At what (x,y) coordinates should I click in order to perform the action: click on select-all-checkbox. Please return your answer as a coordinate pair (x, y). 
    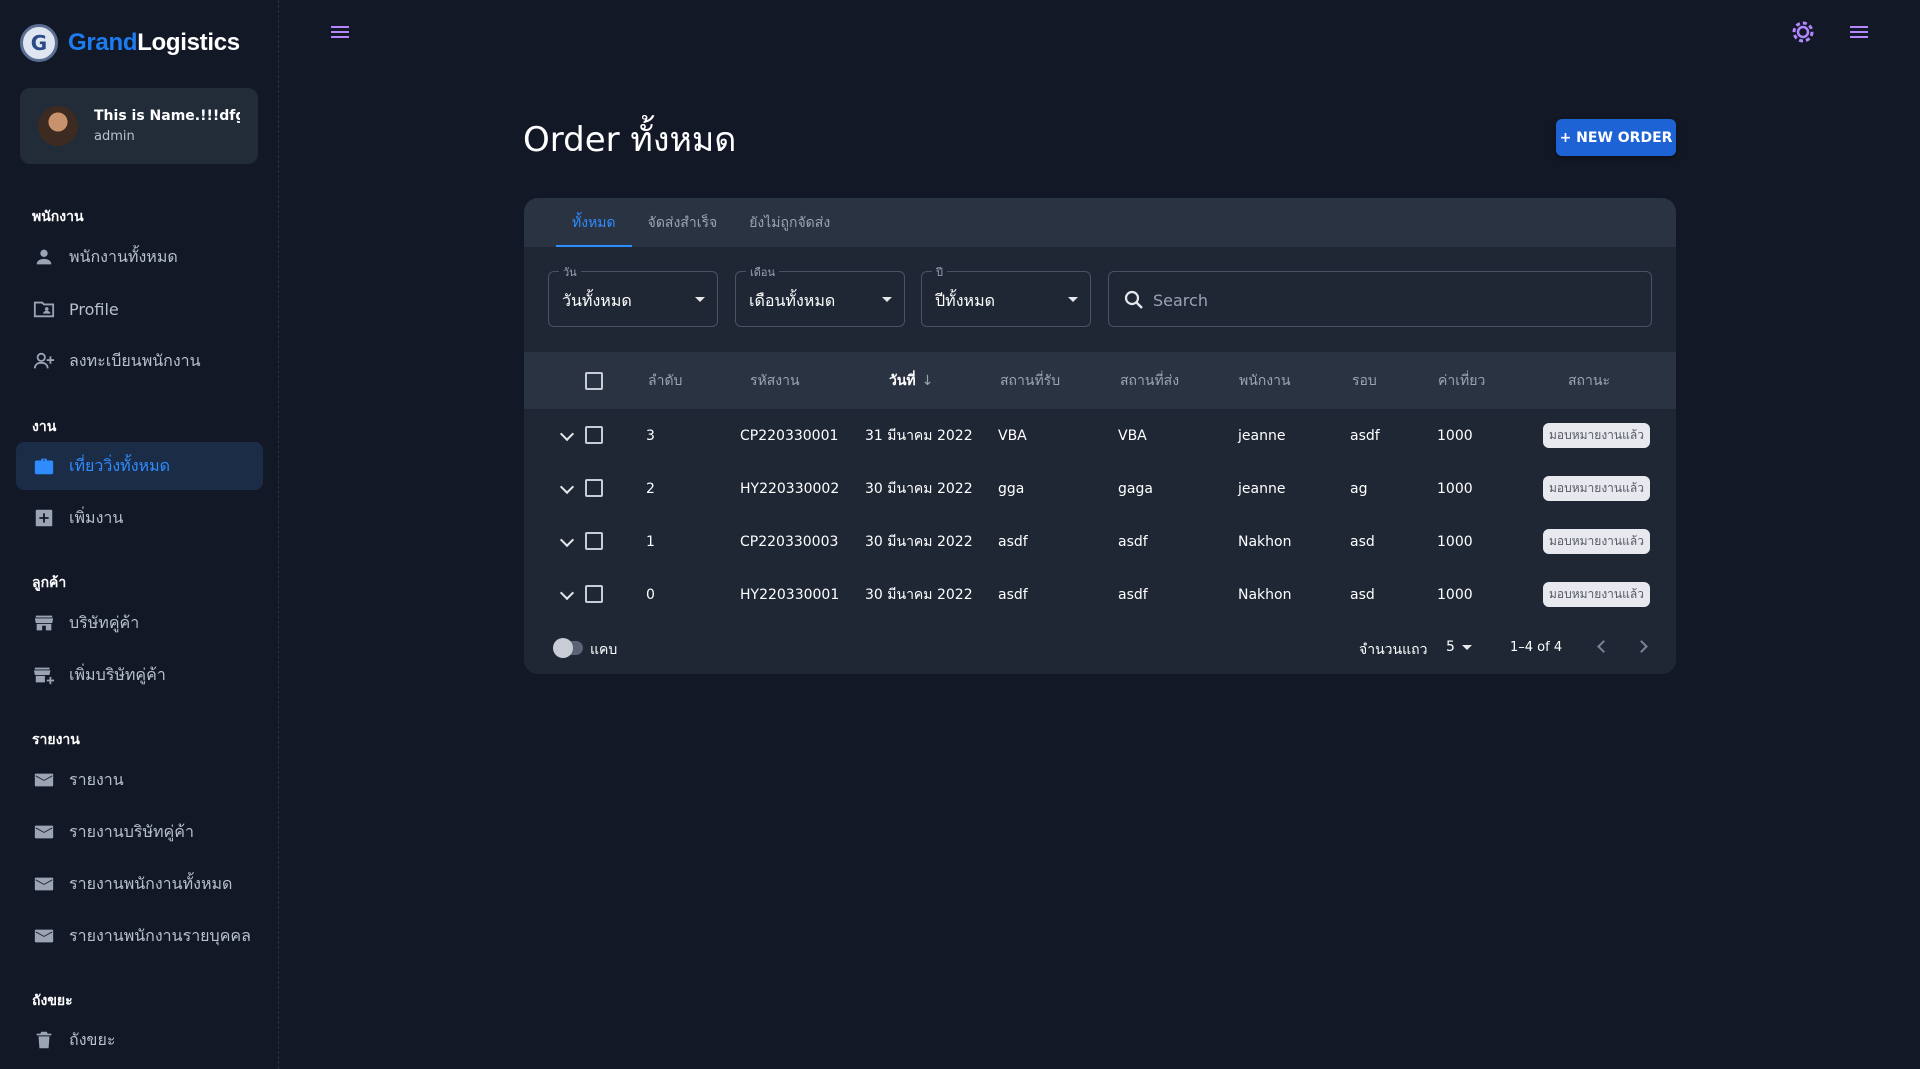
    Looking at the image, I should click on (594, 381).